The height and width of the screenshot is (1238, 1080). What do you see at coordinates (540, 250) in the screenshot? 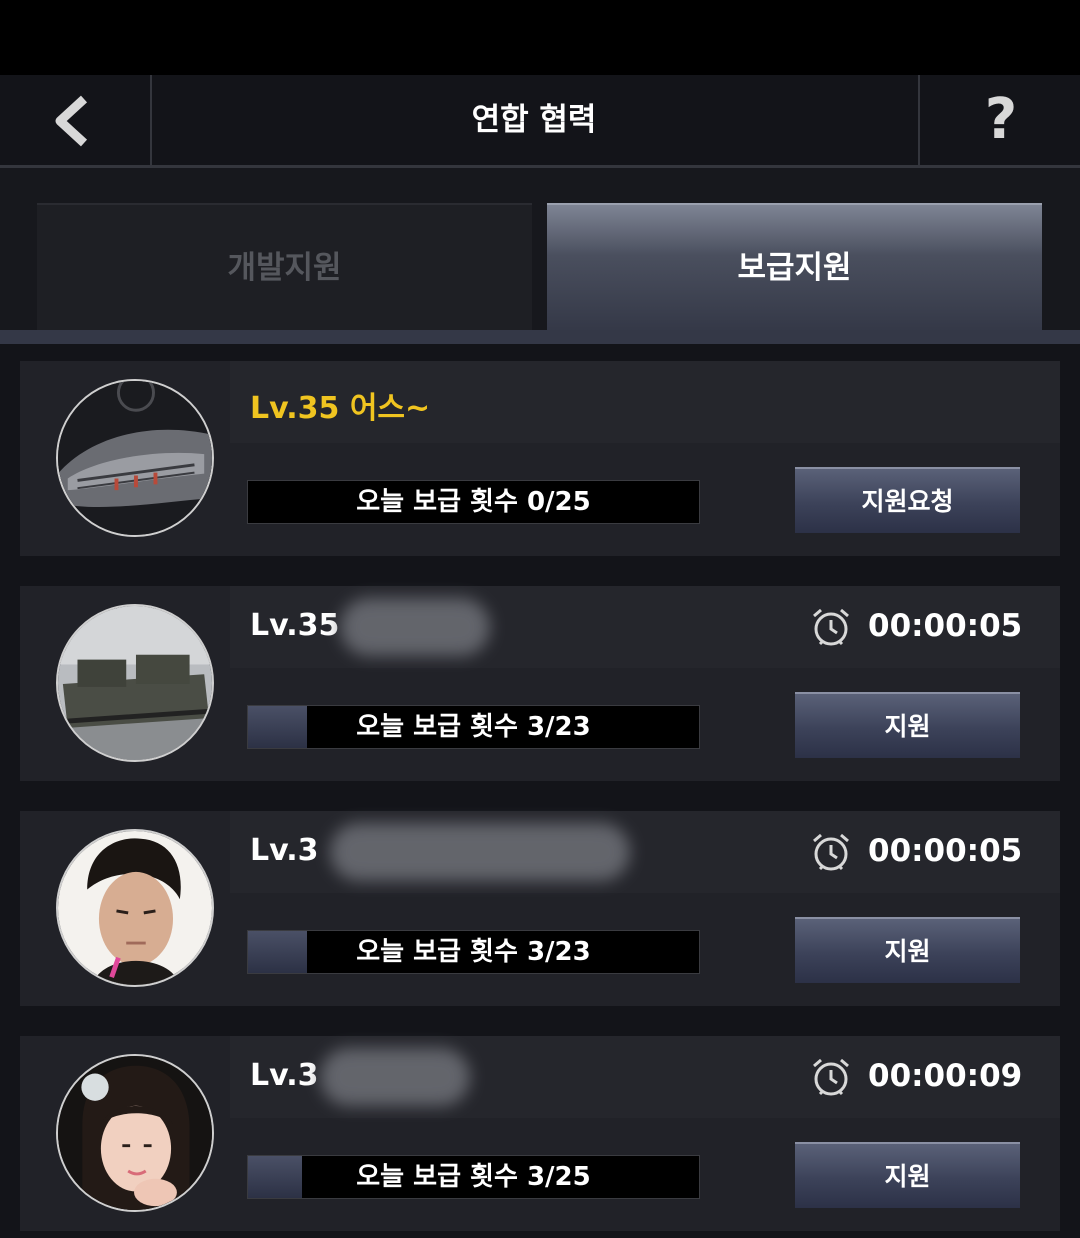
I see `tab-bar: 개발지원 보급지원` at bounding box center [540, 250].